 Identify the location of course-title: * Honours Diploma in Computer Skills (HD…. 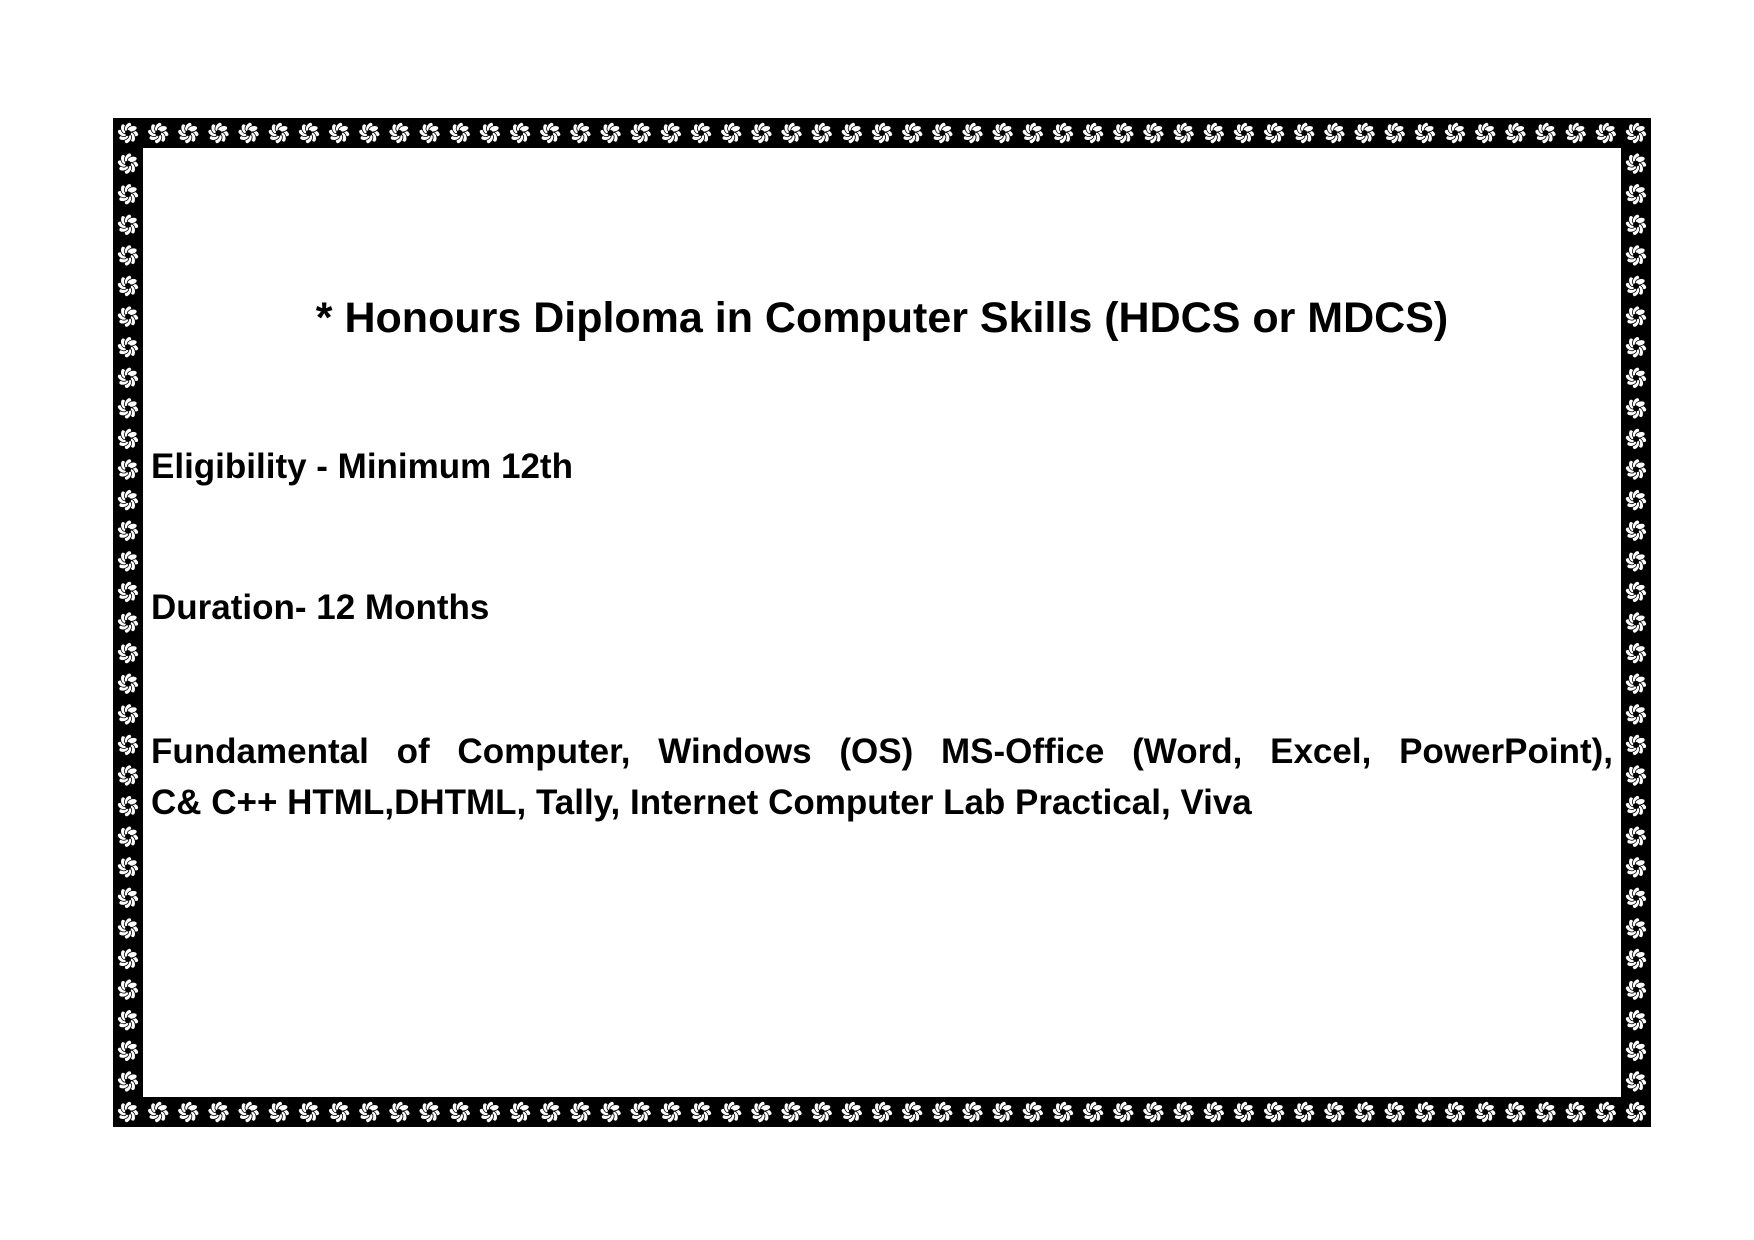
(882, 318).